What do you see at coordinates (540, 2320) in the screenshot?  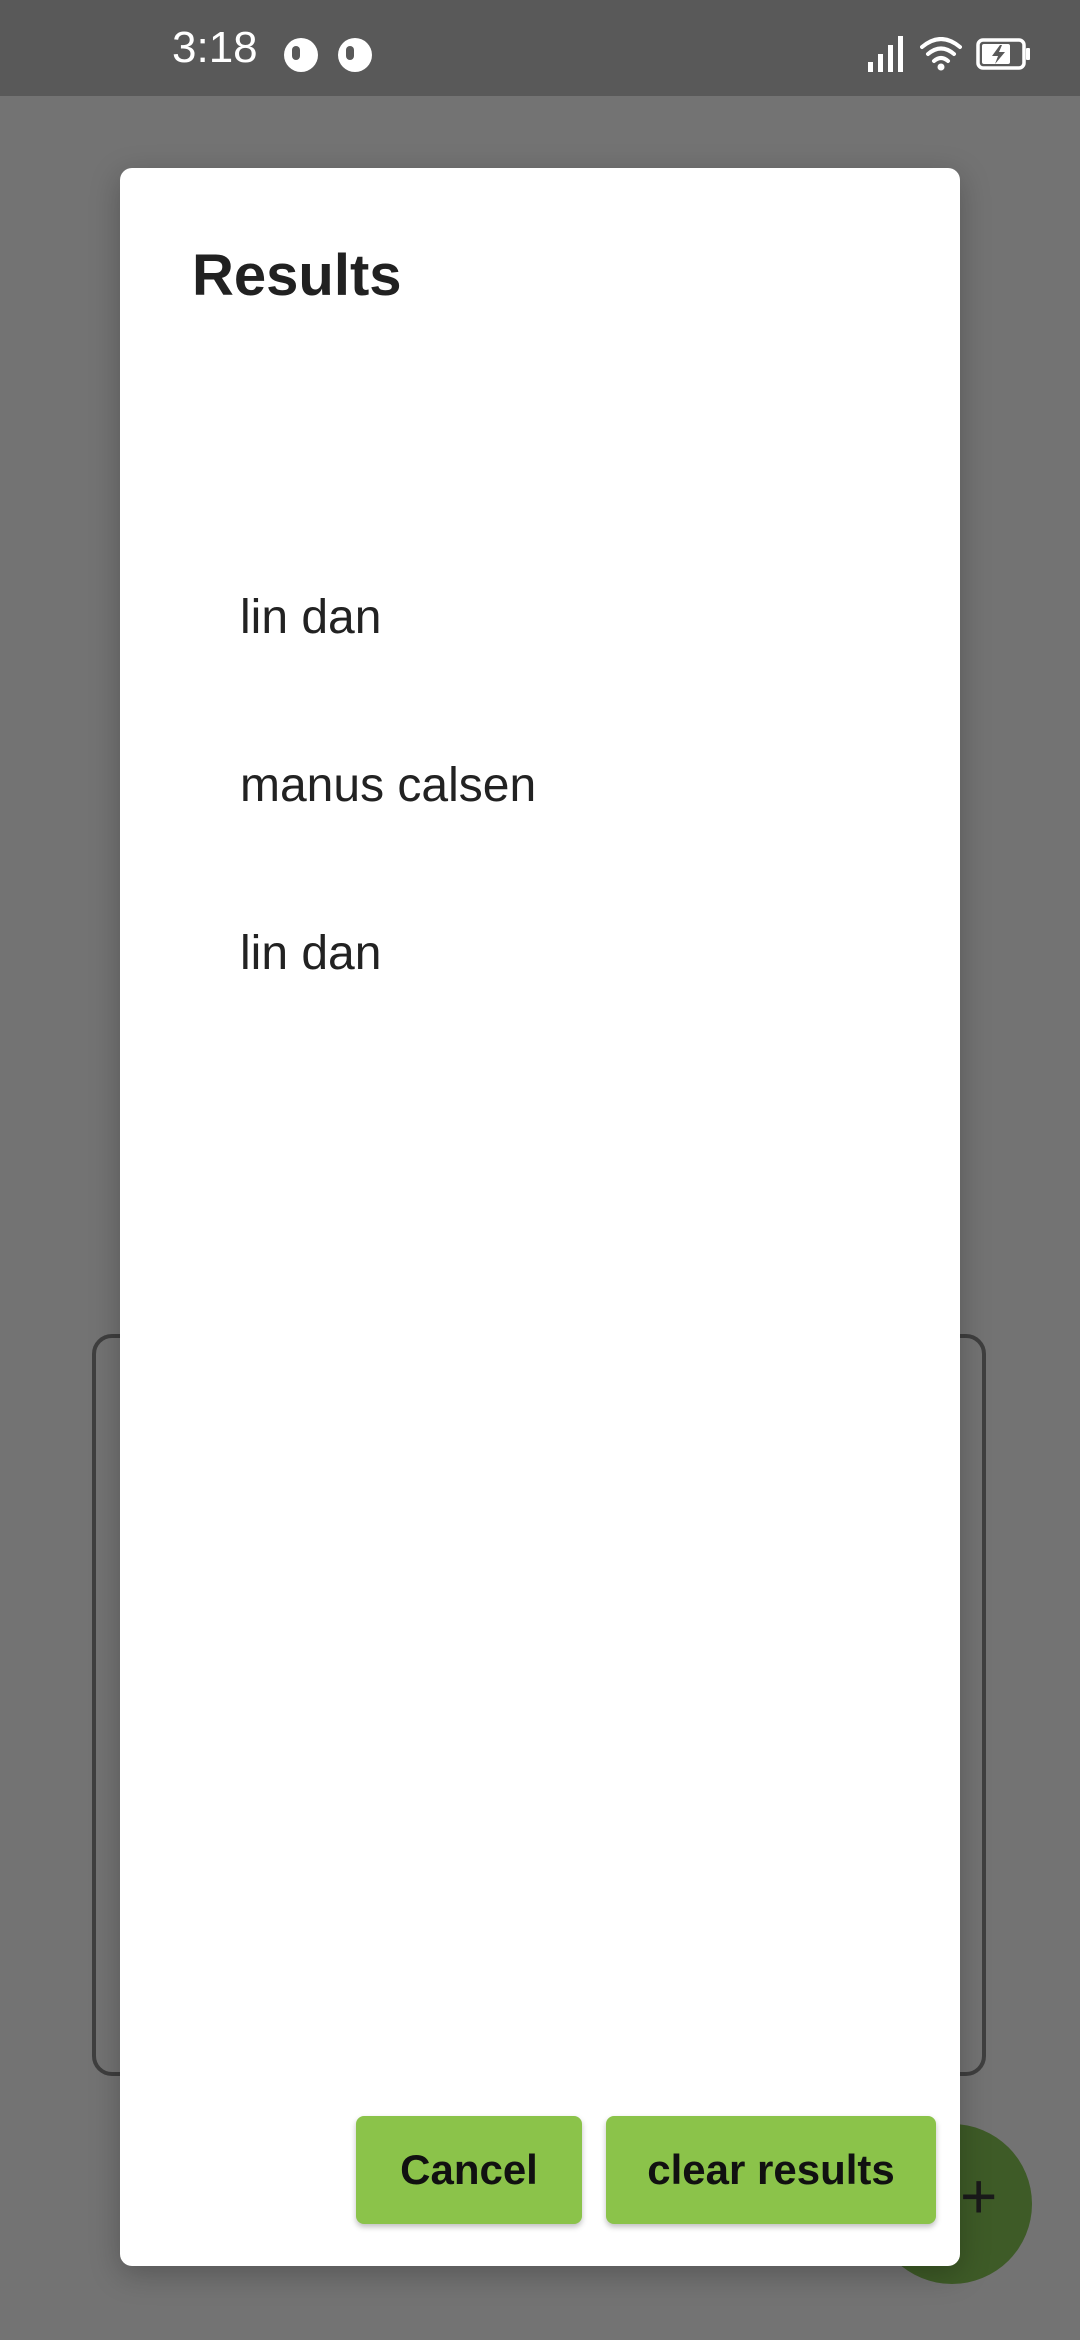 I see `navigation-bar` at bounding box center [540, 2320].